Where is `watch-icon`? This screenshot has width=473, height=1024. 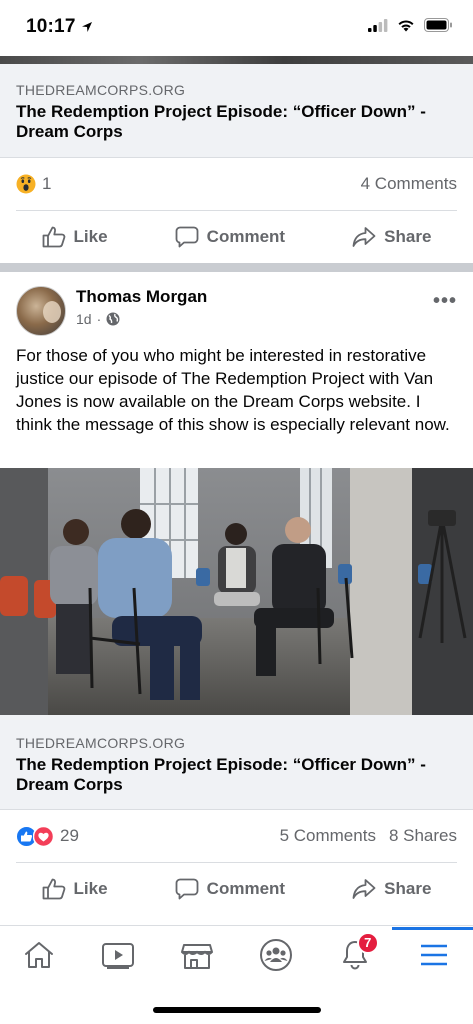
watch-icon is located at coordinates (118, 955).